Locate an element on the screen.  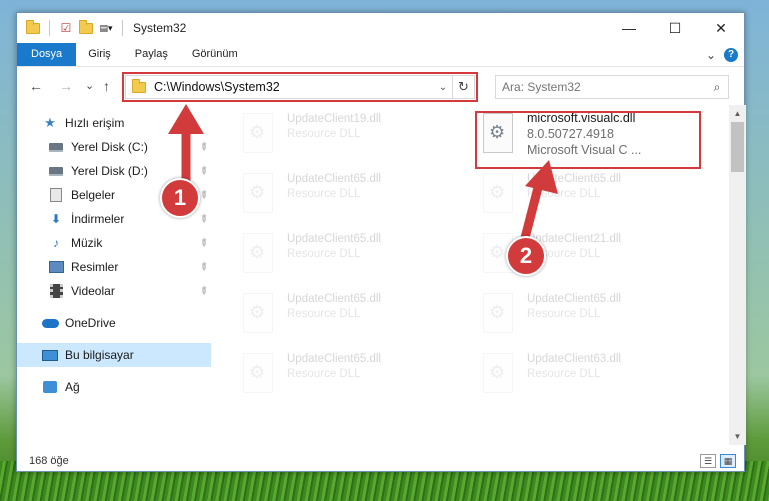
tab-home: Giriş is located at coordinates (99, 54).